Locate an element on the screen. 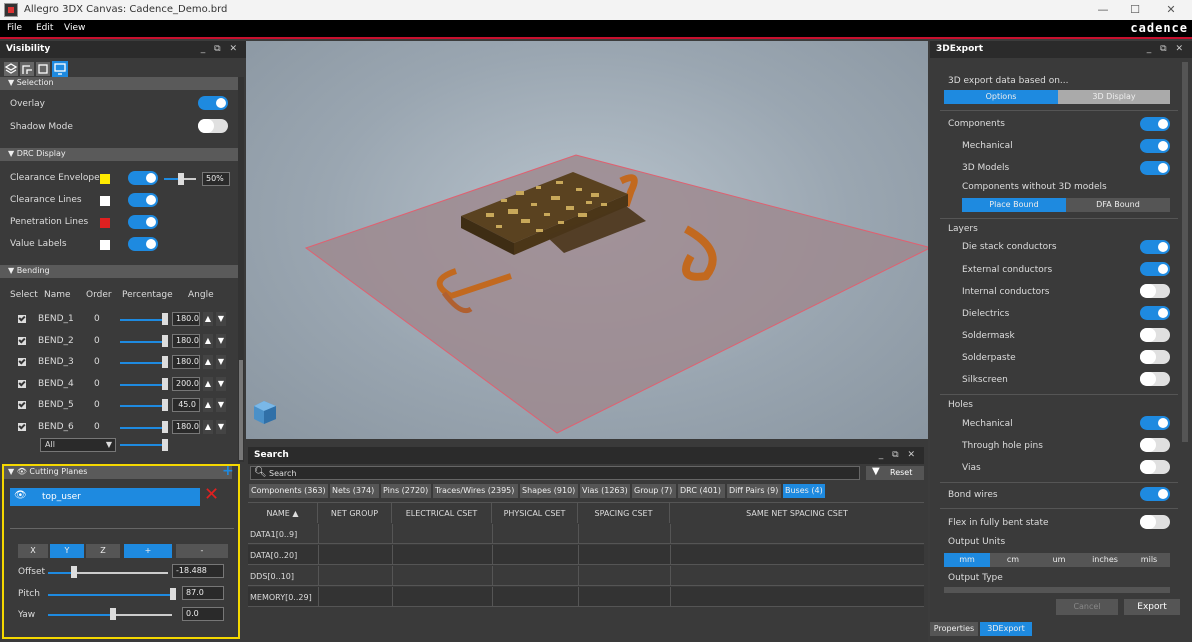 Image resolution: width=1192 pixels, height=642 pixels. col-spacing-cset: SPACING CSET is located at coordinates (624, 513).